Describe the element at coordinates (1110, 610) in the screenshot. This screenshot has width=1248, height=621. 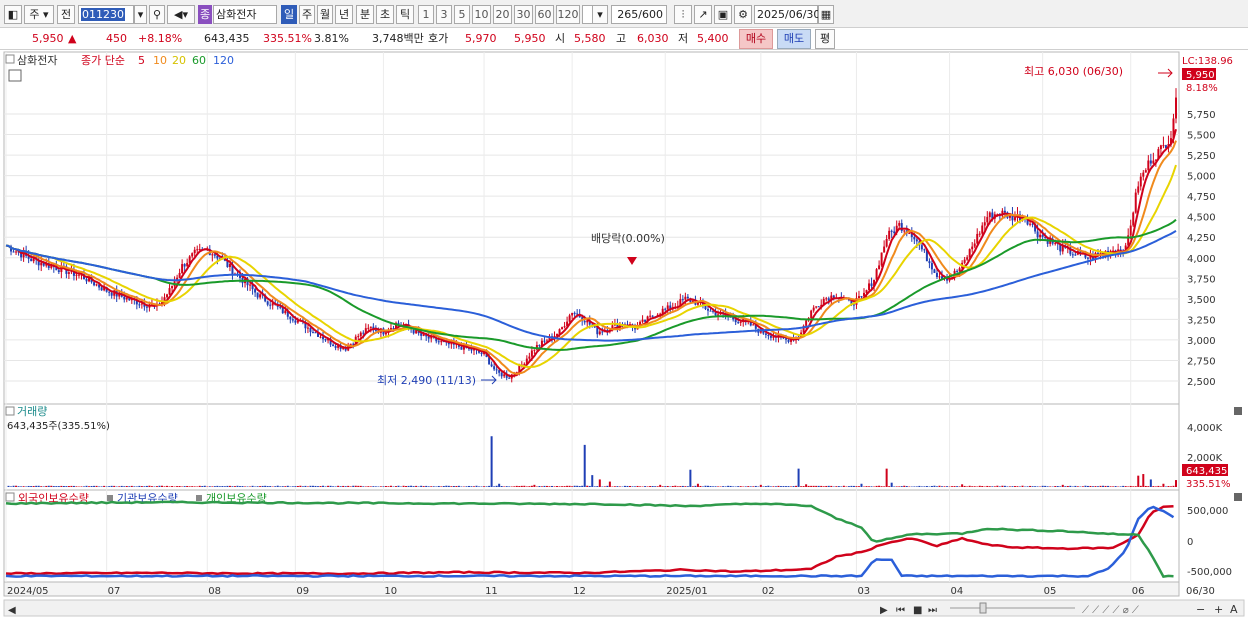
I see `drawing-tools-icons: ⟋ ⟋ ⟋ ⟋ ⌀ ⟋` at that location.